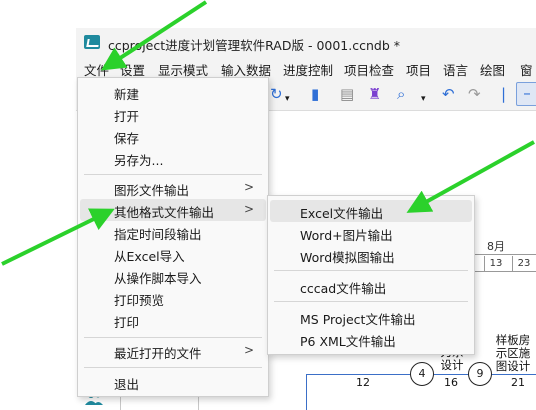 This screenshot has width=536, height=410. Describe the element at coordinates (455, 69) in the screenshot. I see `menu-language: 语言` at that location.